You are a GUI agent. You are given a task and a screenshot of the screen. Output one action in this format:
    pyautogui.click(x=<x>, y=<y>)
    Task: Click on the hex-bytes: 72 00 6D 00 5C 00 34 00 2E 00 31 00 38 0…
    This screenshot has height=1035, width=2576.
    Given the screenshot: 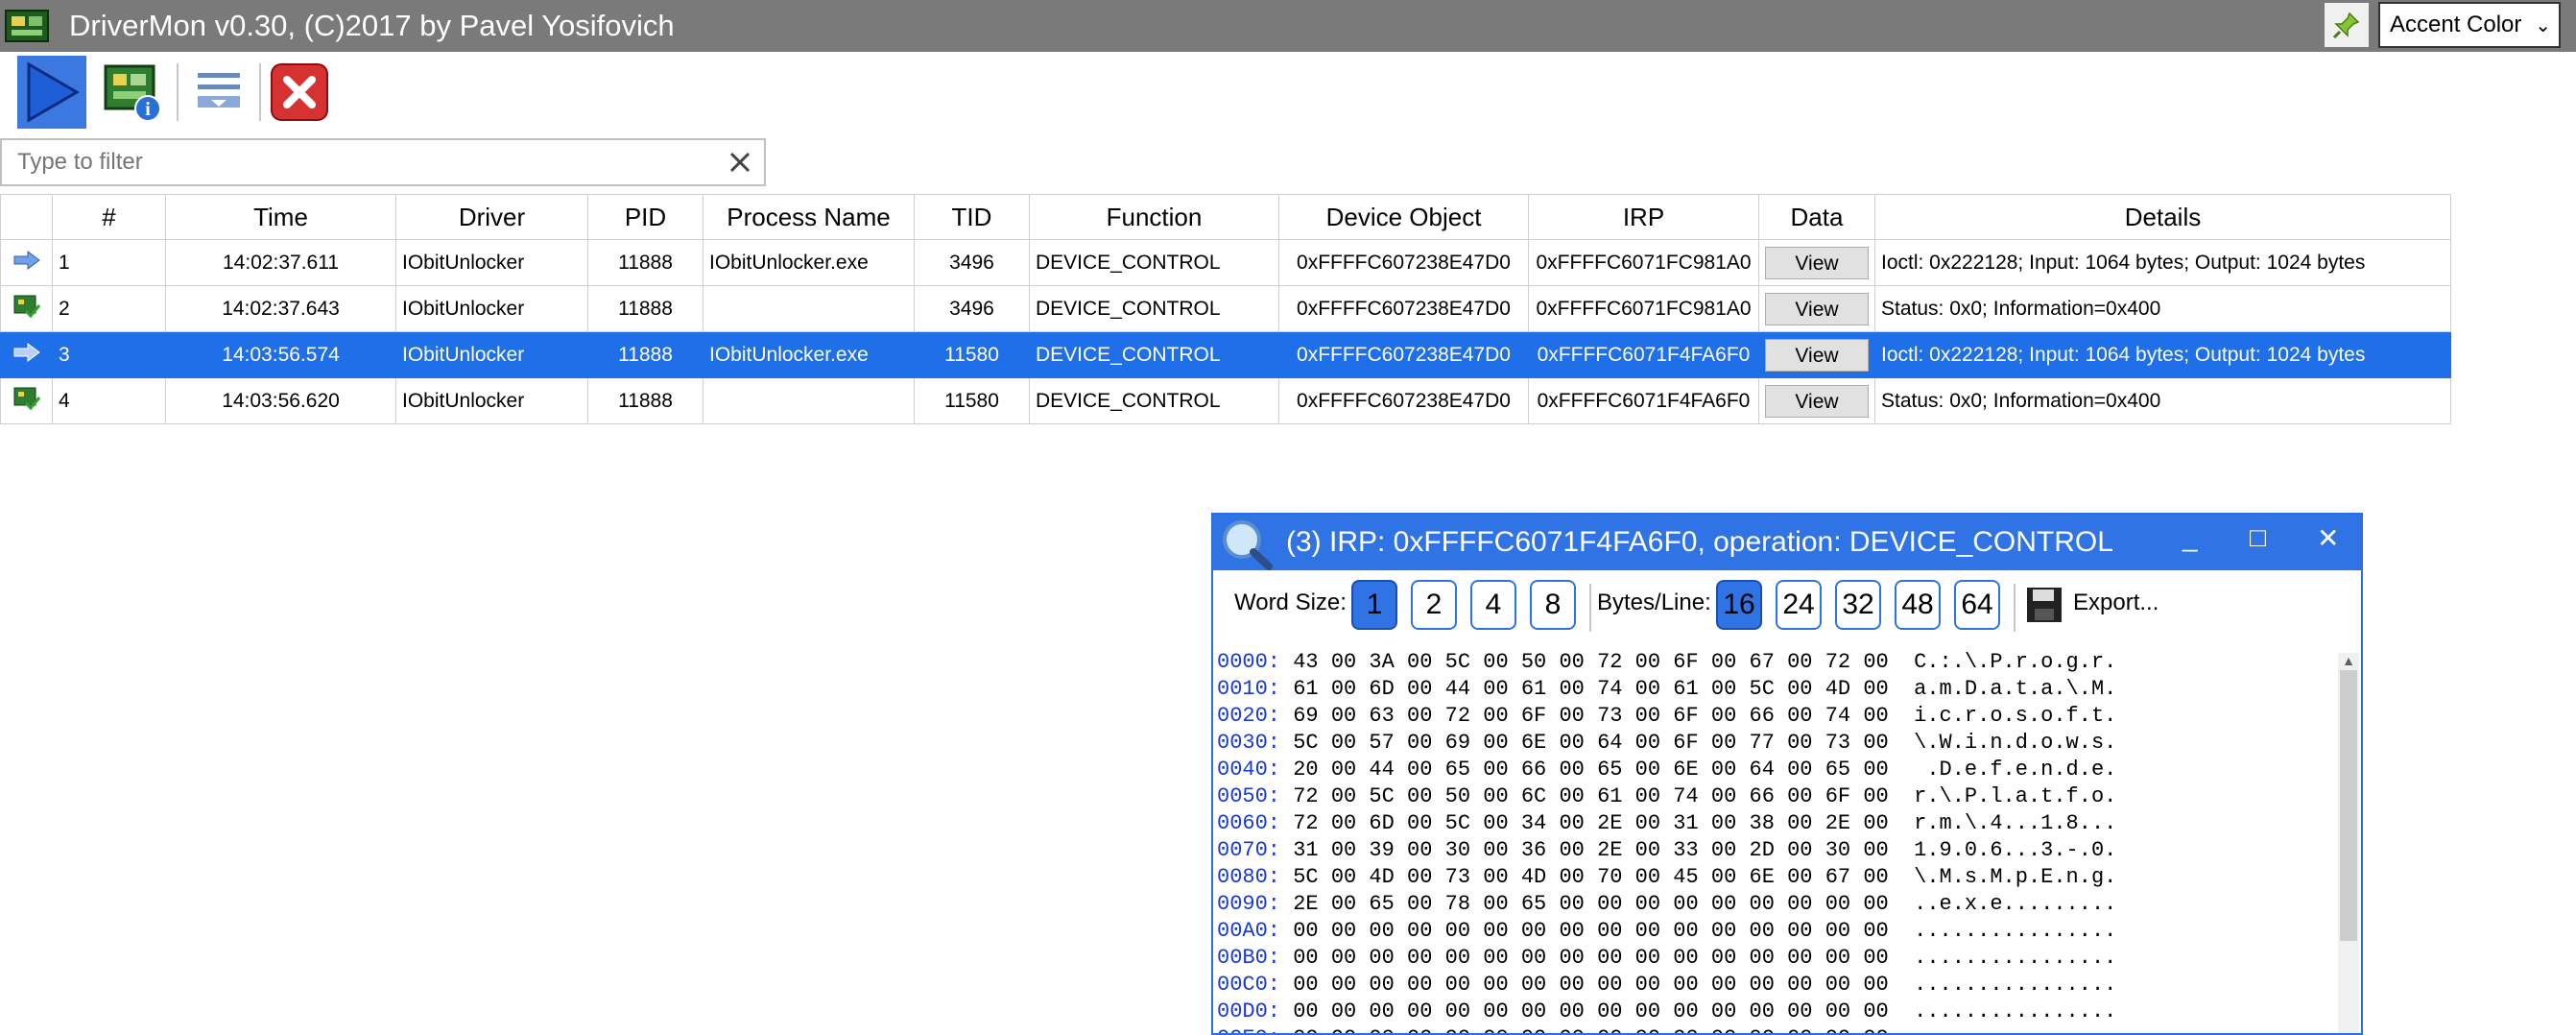 What is the action you would take?
    pyautogui.click(x=1584, y=823)
    